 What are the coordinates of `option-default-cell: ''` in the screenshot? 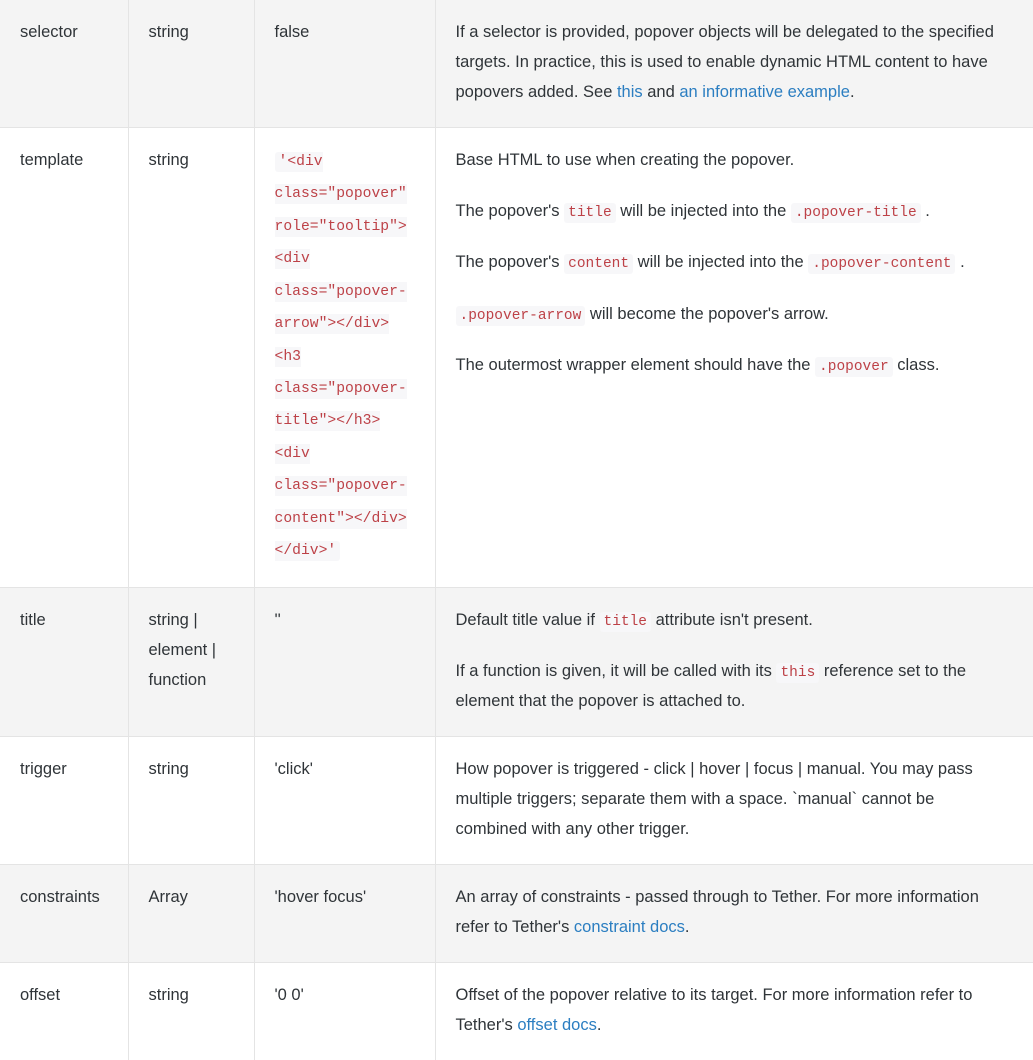 It's located at (345, 661).